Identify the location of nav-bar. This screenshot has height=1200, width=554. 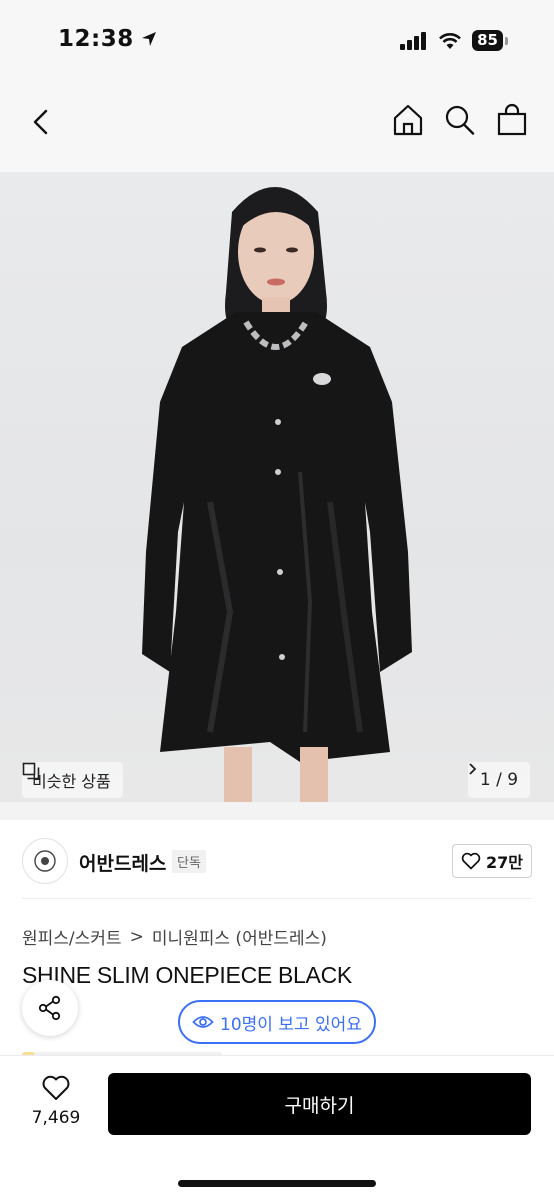
(277, 126).